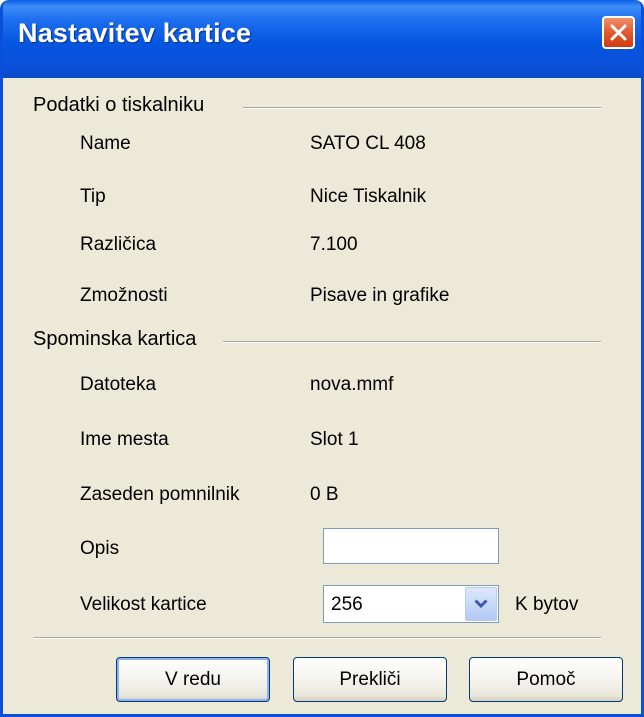 This screenshot has height=717, width=644. Describe the element at coordinates (105, 143) in the screenshot. I see `printer-name-label: Name` at that location.